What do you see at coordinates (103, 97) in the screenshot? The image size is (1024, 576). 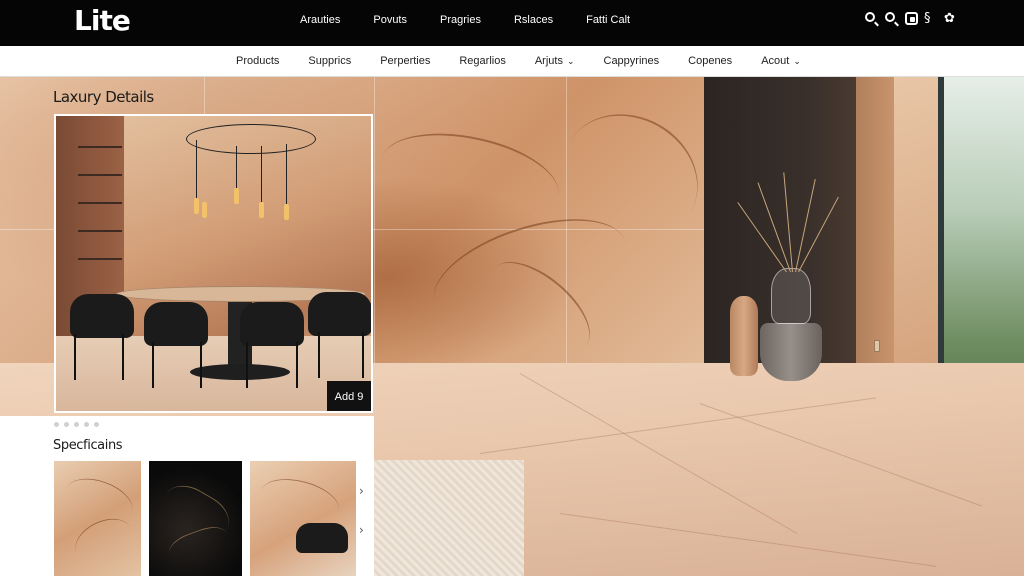 I see `page-title: Laxury Details` at bounding box center [103, 97].